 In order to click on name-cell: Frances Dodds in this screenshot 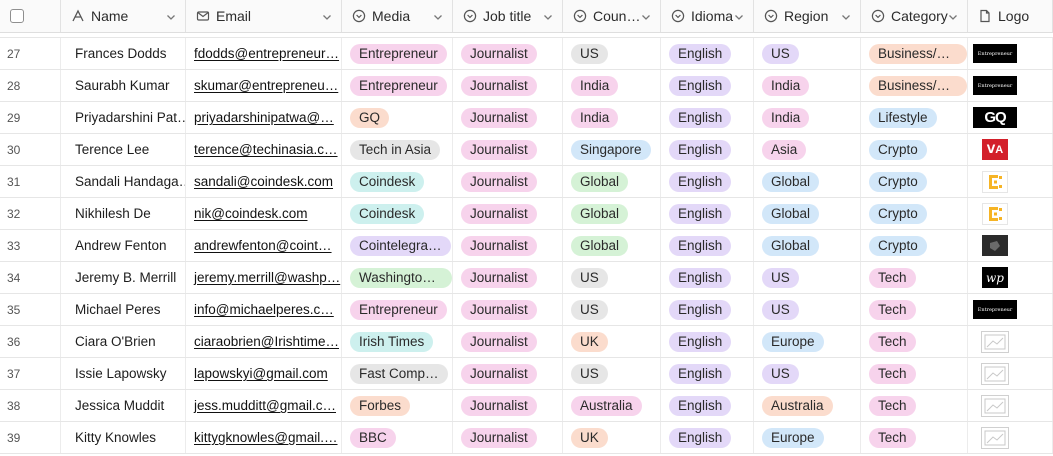, I will do `click(123, 53)`.